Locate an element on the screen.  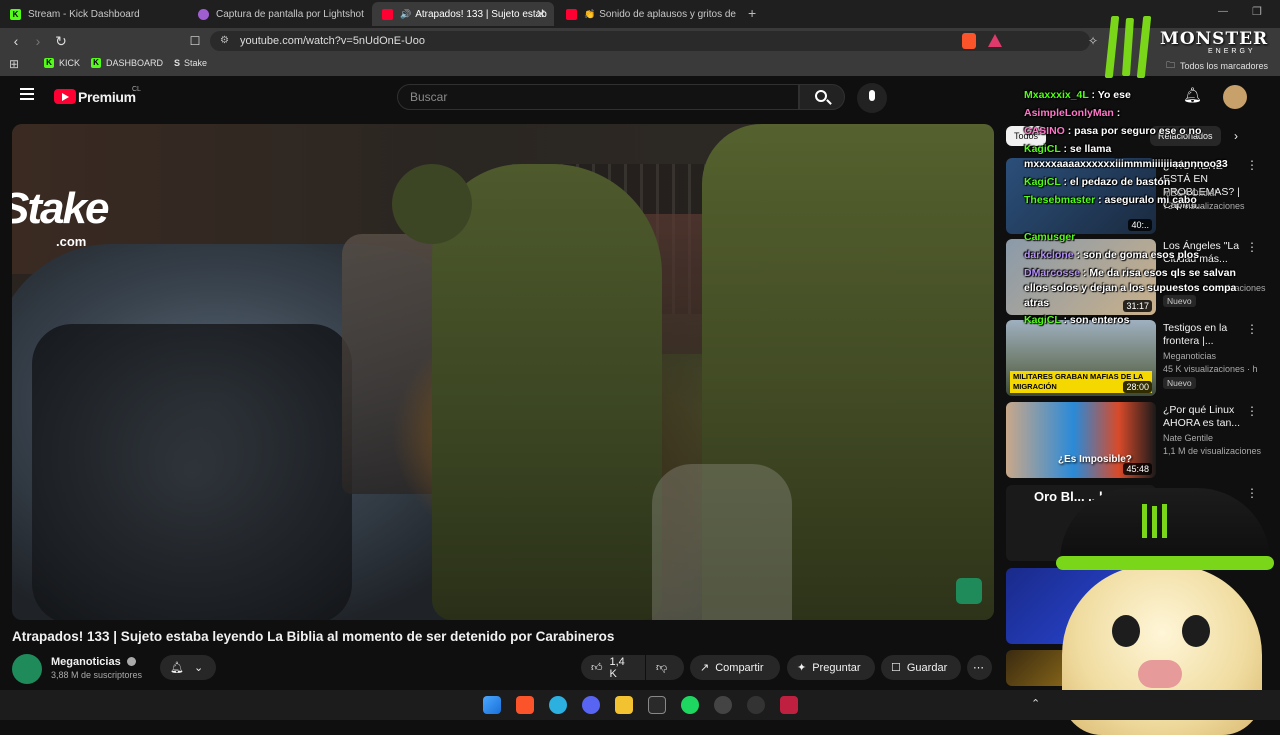
channel-name: Meganoticias is located at coordinates (86, 662).